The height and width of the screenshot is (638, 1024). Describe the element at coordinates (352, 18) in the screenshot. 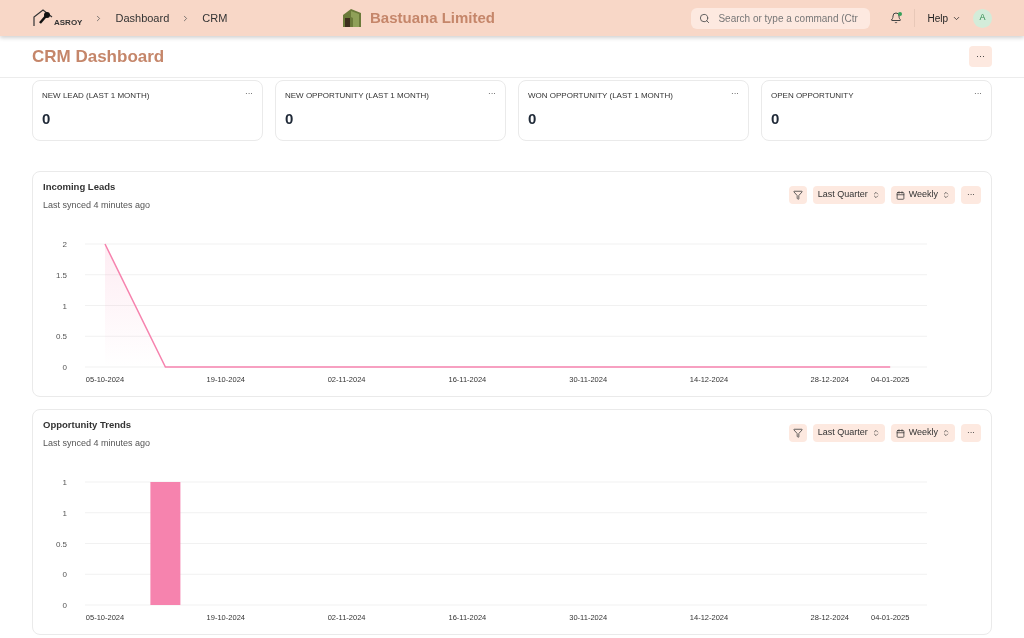

I see `building-logo-icon` at that location.